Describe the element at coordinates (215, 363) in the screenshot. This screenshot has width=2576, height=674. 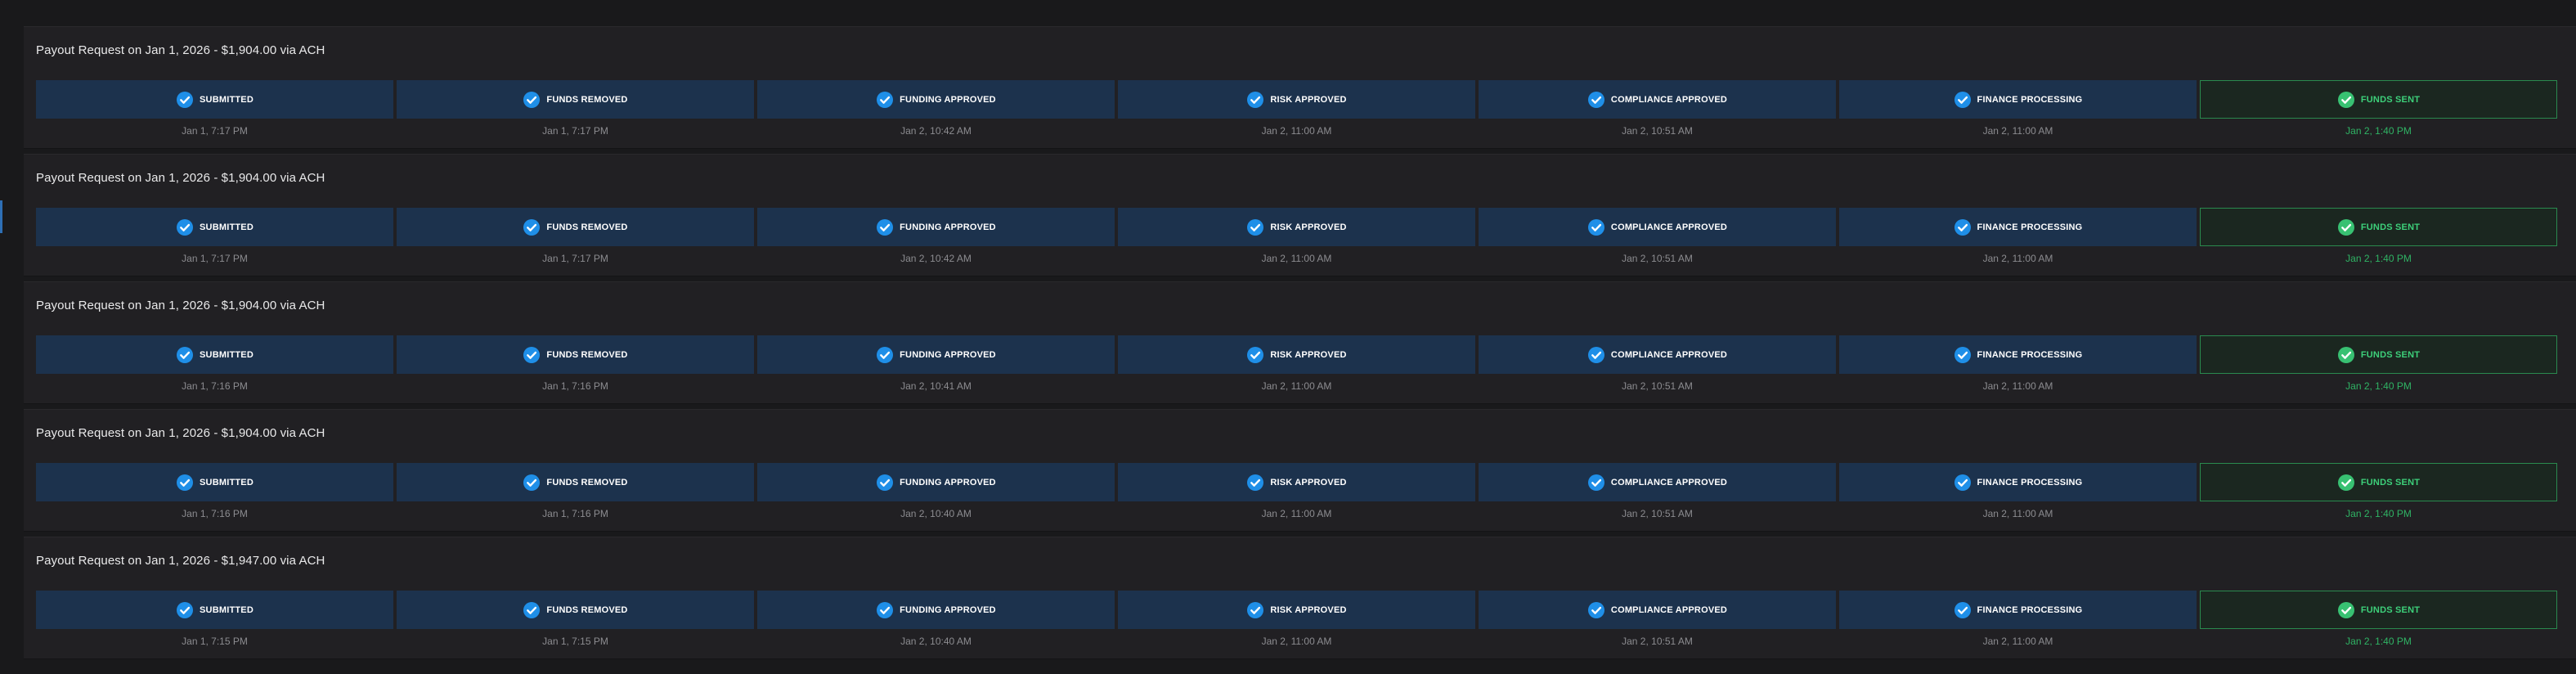
I see `status-step: SUBMITTED Jan 1, 7:16 PM` at that location.